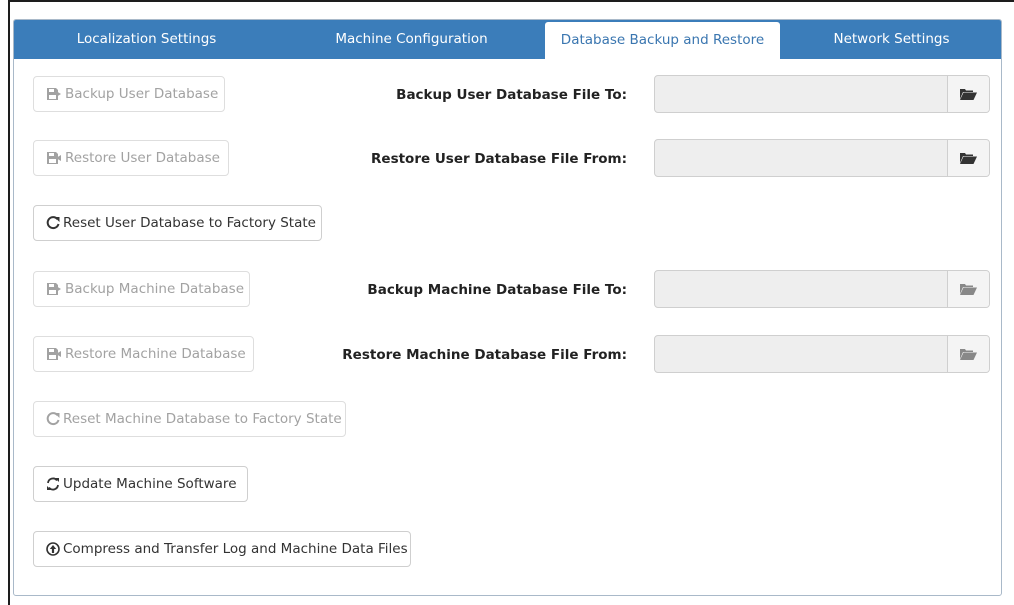  What do you see at coordinates (142, 158) in the screenshot?
I see `restore-user-database-label: Restore User Database` at bounding box center [142, 158].